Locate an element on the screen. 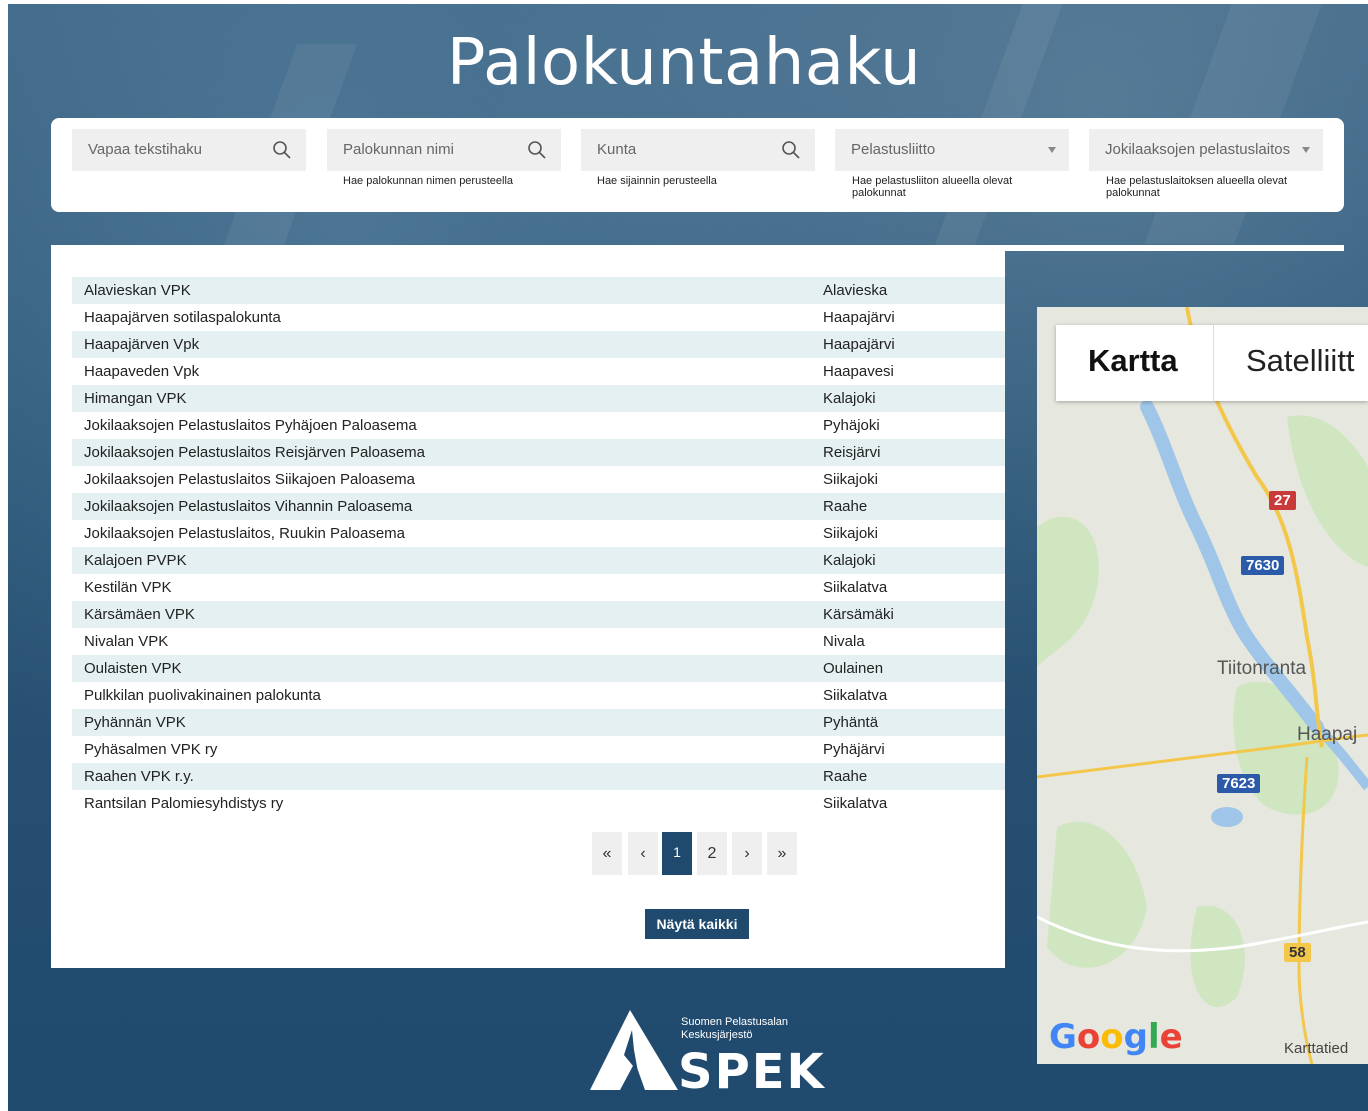 The height and width of the screenshot is (1111, 1368). map-tab-satellite: Satelliitt is located at coordinates (1300, 361).